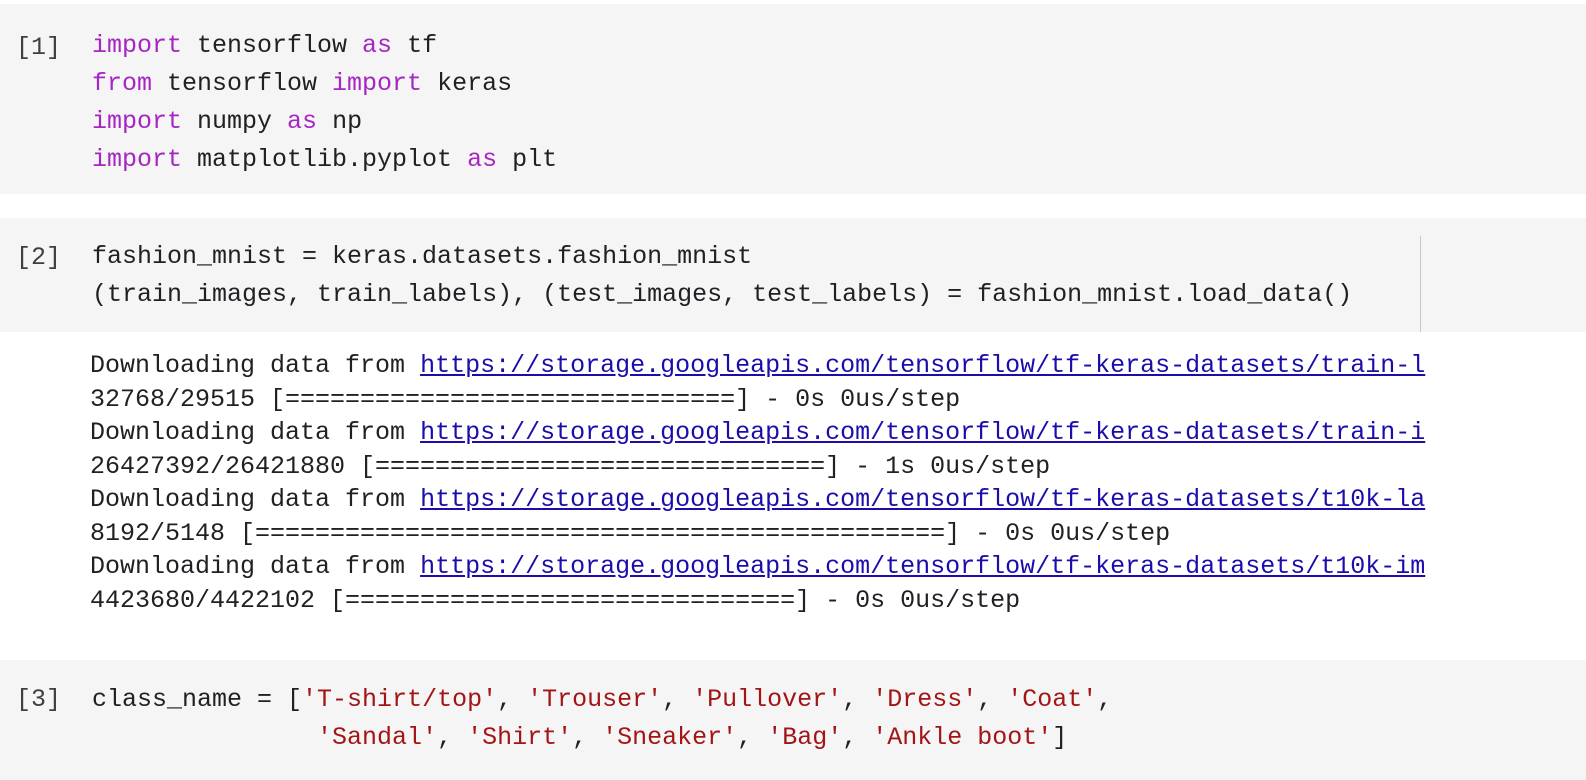  Describe the element at coordinates (39, 47) in the screenshot. I see `execution-count: [1]` at that location.